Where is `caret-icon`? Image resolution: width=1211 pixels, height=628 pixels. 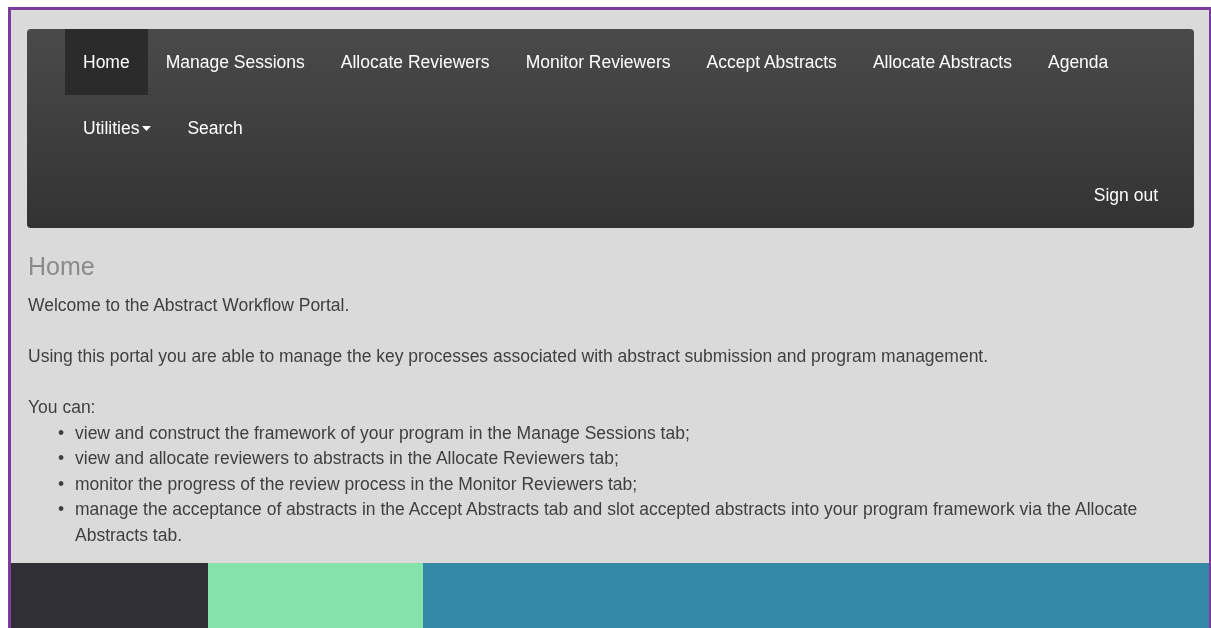
caret-icon is located at coordinates (147, 128).